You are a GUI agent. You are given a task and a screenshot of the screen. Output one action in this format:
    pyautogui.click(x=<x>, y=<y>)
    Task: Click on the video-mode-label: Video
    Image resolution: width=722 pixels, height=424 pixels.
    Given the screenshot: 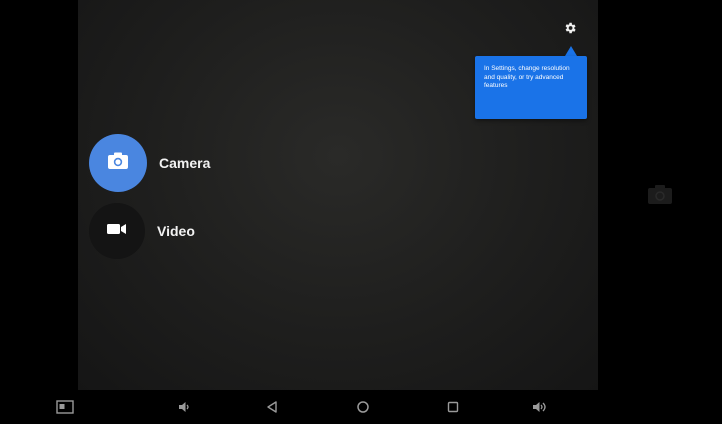 What is the action you would take?
    pyautogui.click(x=176, y=231)
    